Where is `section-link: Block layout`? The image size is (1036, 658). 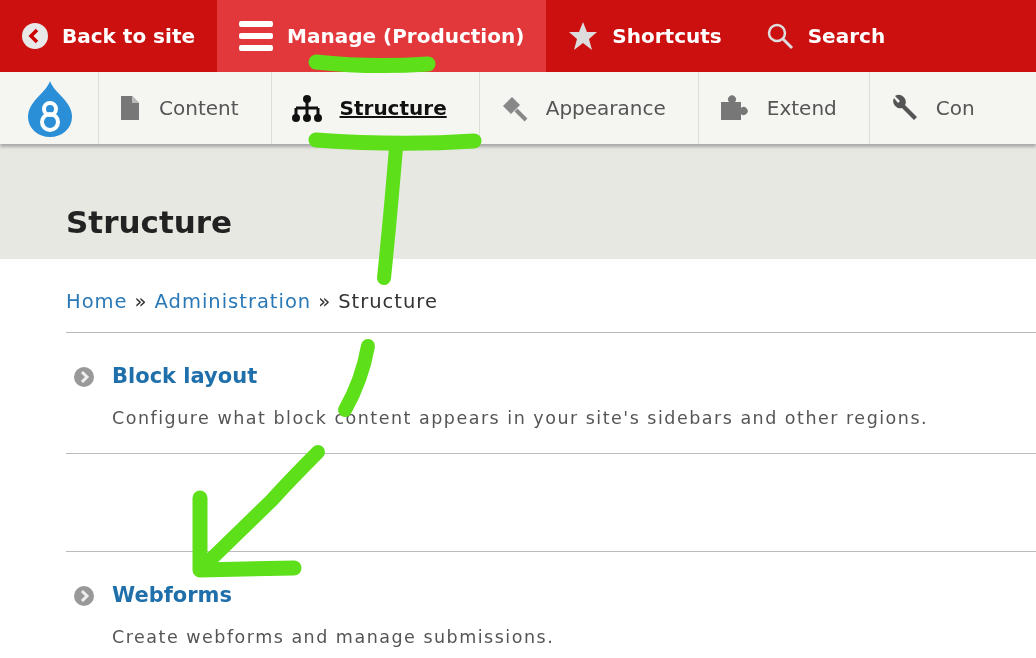
section-link: Block layout is located at coordinates (185, 377).